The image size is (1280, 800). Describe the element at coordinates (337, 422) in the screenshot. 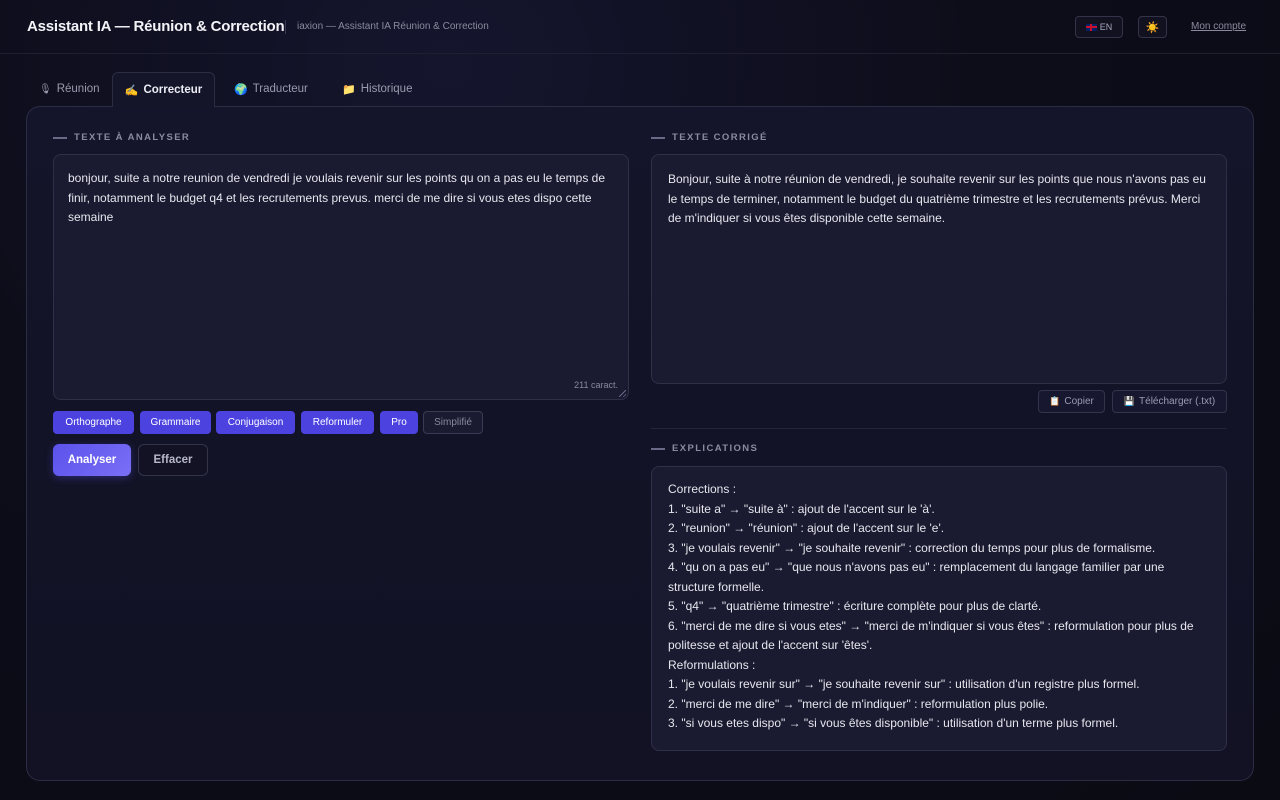

I see `mode-reformuler-button: Reformuler` at that location.